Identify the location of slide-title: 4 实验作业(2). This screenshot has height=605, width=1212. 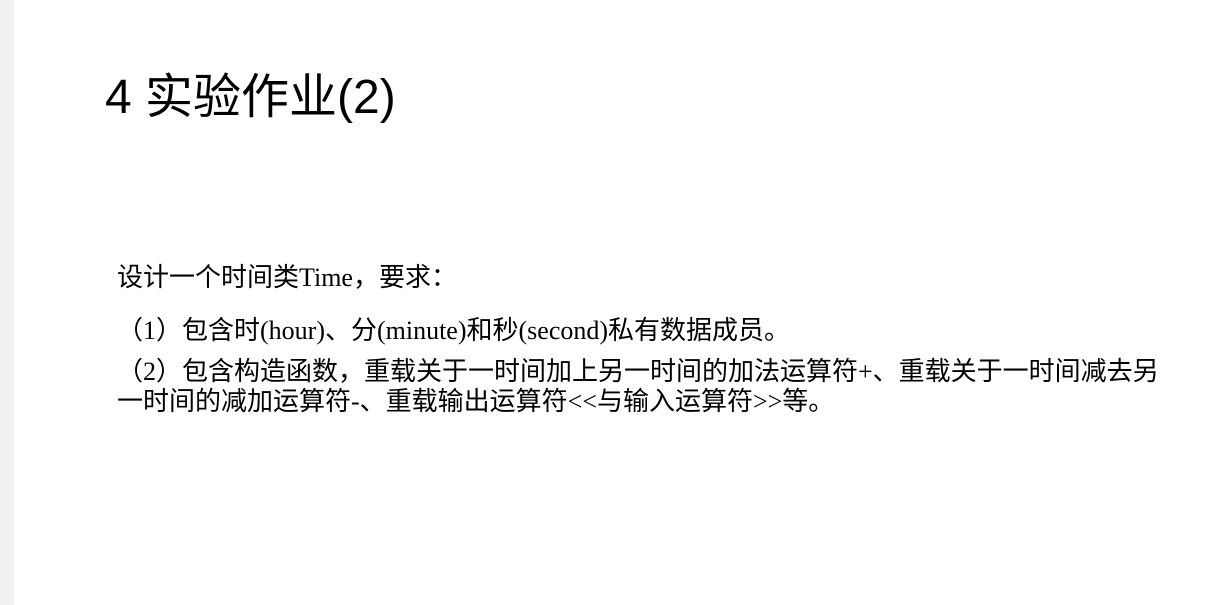
(250, 97).